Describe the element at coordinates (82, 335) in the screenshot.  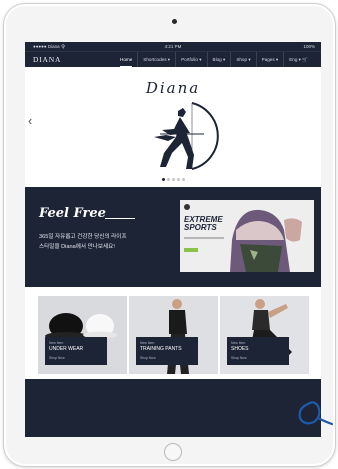
I see `product-card-underwear: New Item UNDER WEAR Shop Now` at that location.